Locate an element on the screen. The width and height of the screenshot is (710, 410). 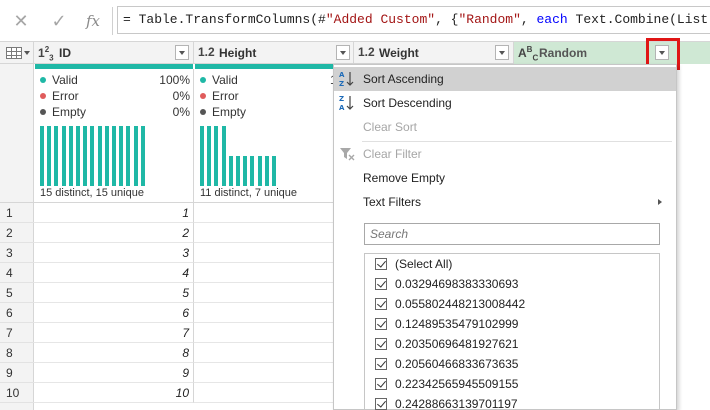
filter-value-label: 0.03294698383330693 is located at coordinates (457, 284).